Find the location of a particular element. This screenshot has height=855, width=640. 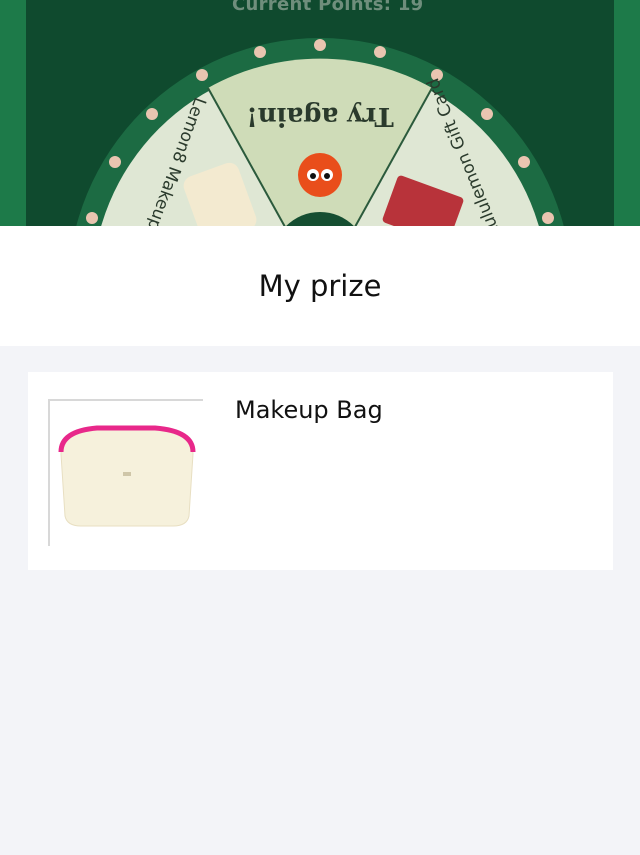

try-again-text: Try again! is located at coordinates (319, 116).